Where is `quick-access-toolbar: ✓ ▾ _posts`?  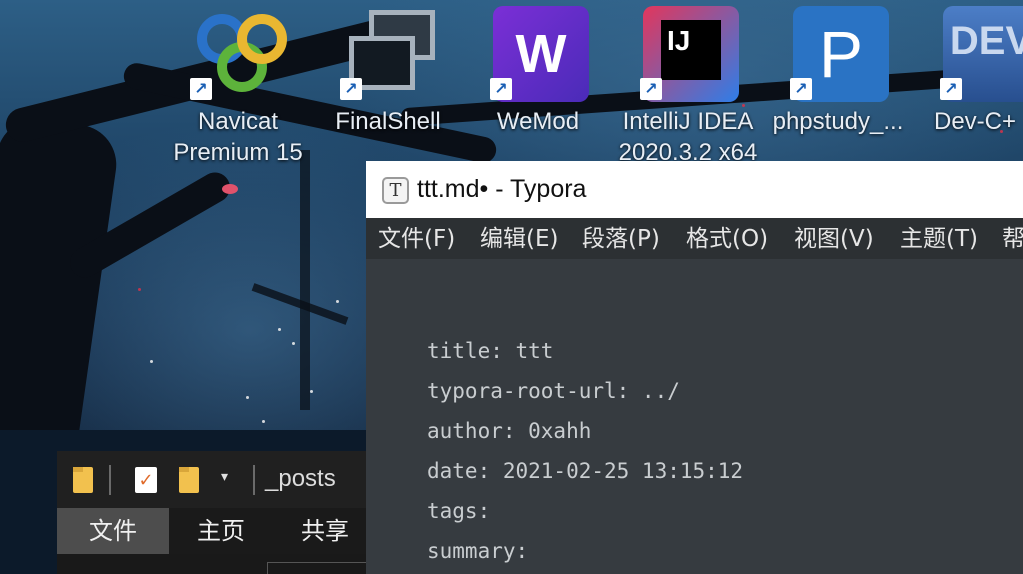
quick-access-toolbar: ✓ ▾ _posts is located at coordinates (217, 479).